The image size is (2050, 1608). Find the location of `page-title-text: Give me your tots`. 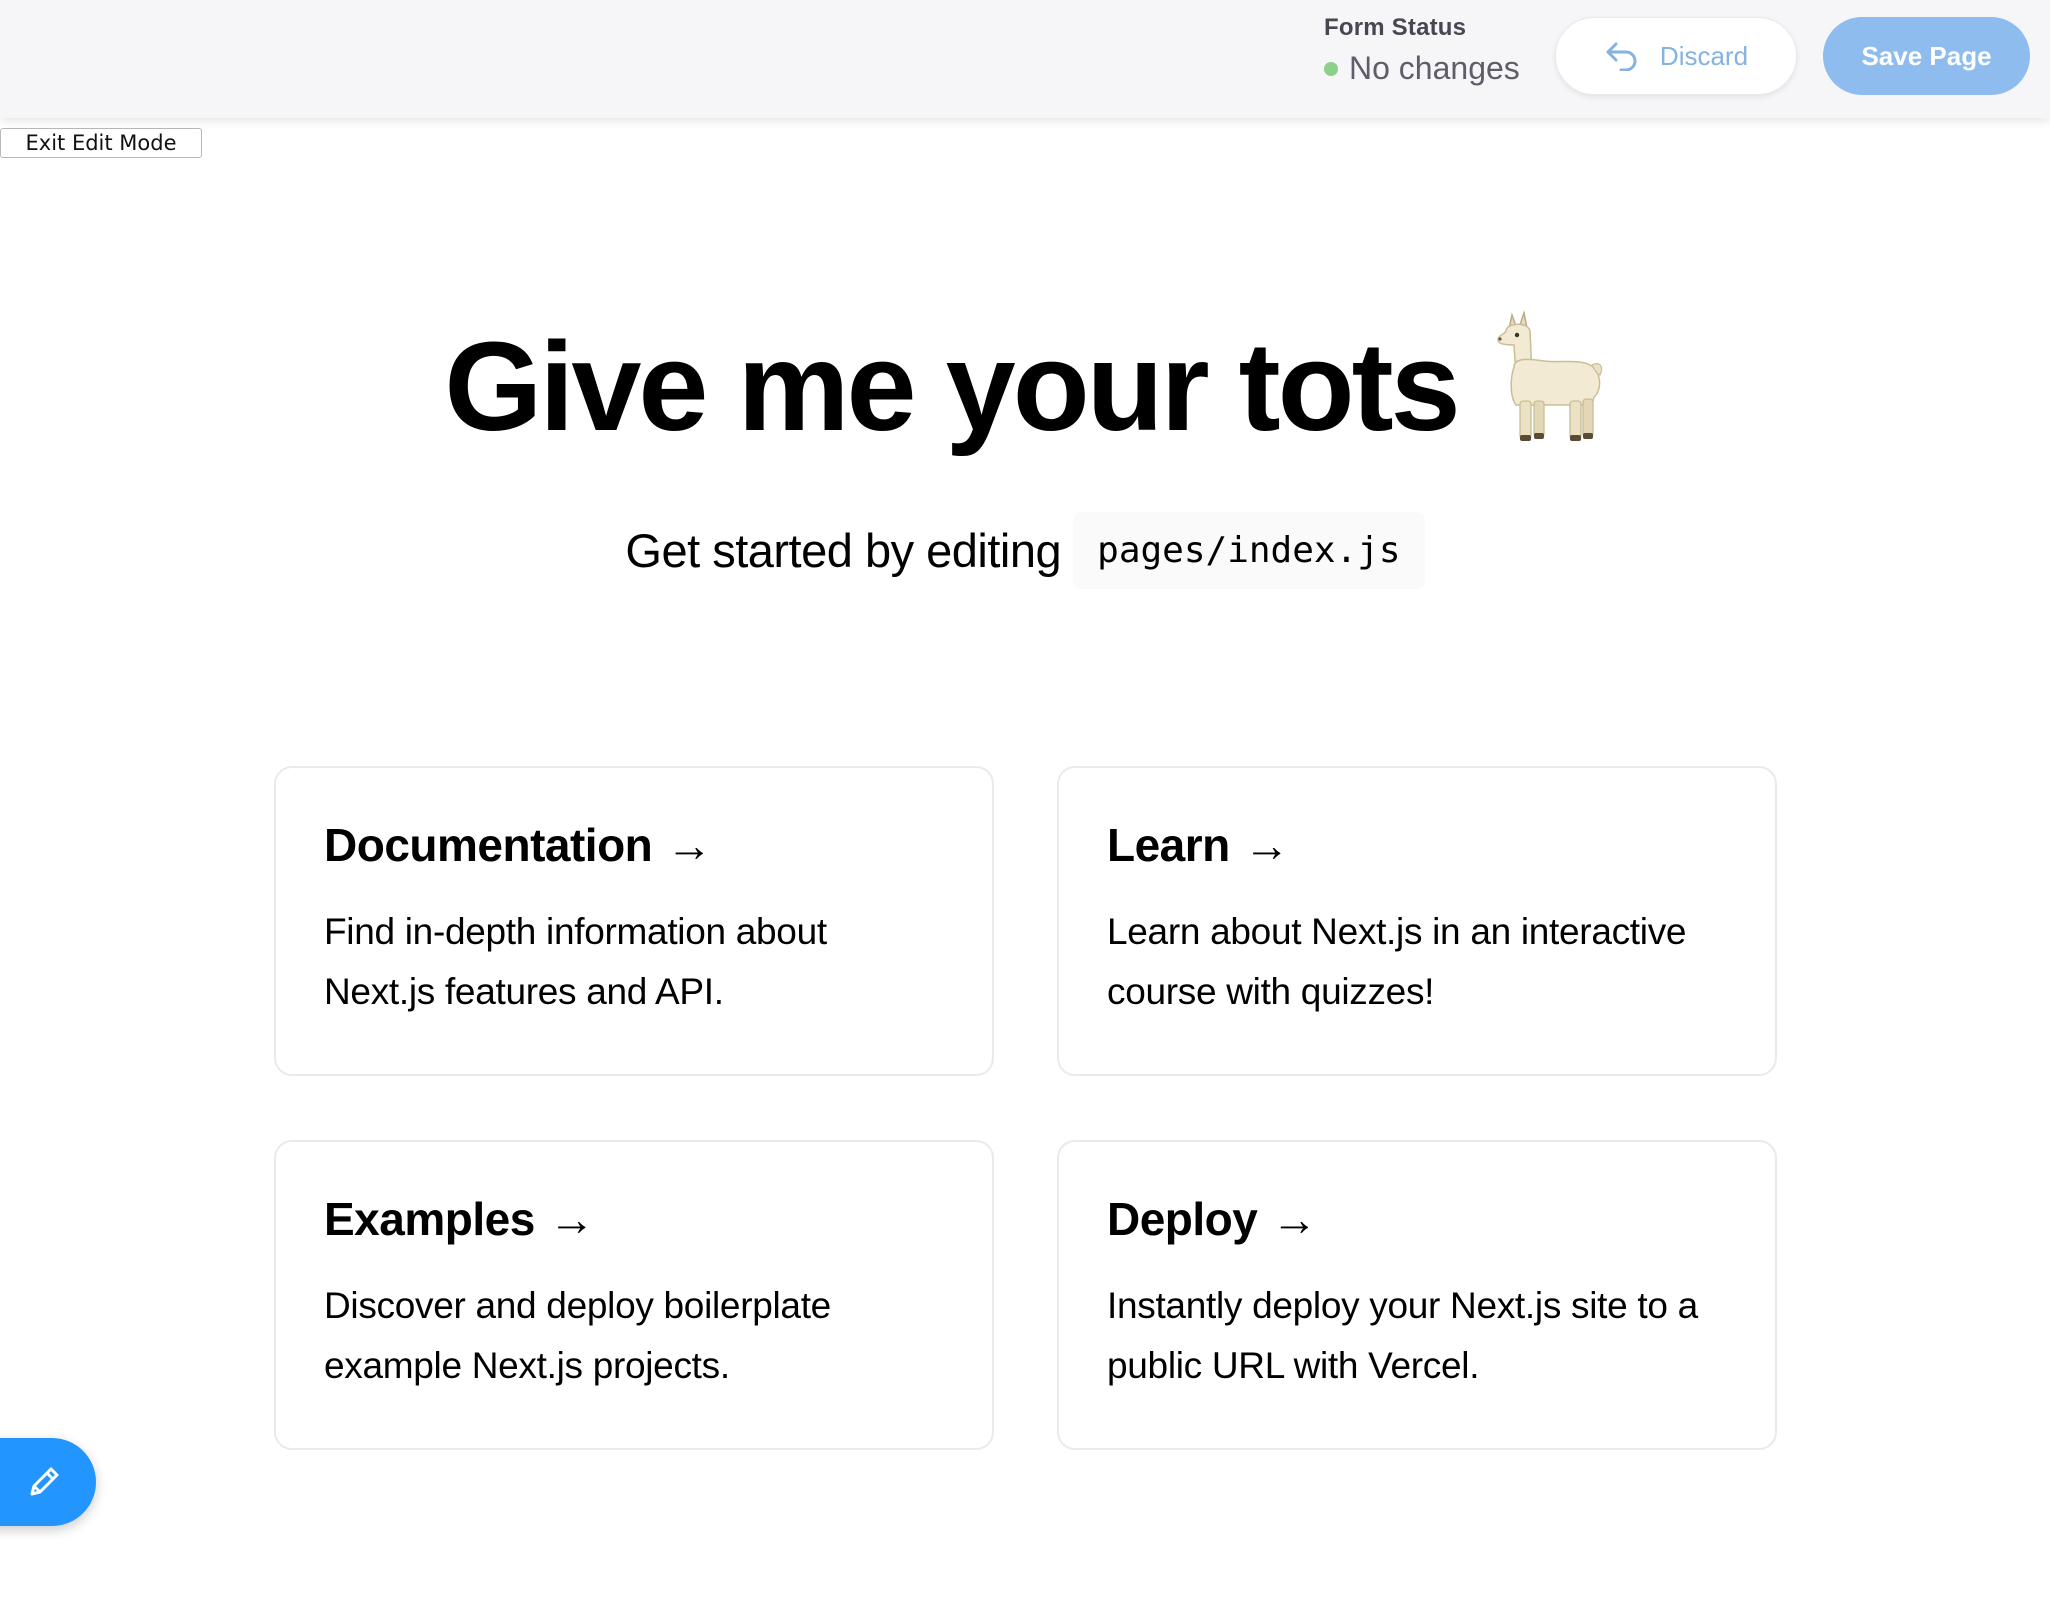

page-title-text: Give me your tots is located at coordinates (952, 386).